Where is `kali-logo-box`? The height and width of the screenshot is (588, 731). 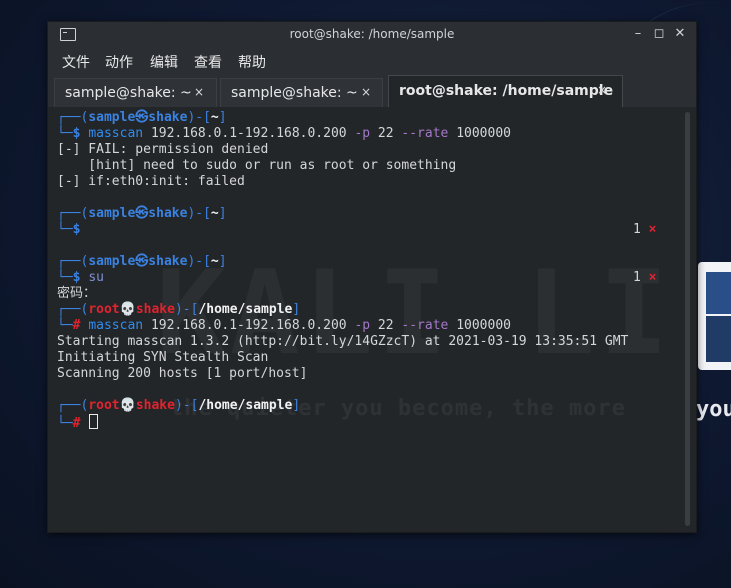
kali-logo-box is located at coordinates (714, 316).